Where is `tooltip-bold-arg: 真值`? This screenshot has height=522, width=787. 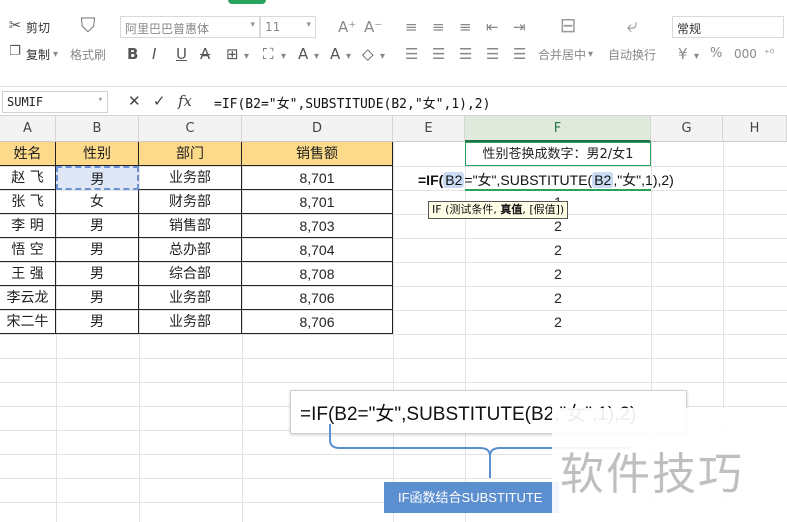 tooltip-bold-arg: 真值 is located at coordinates (511, 209).